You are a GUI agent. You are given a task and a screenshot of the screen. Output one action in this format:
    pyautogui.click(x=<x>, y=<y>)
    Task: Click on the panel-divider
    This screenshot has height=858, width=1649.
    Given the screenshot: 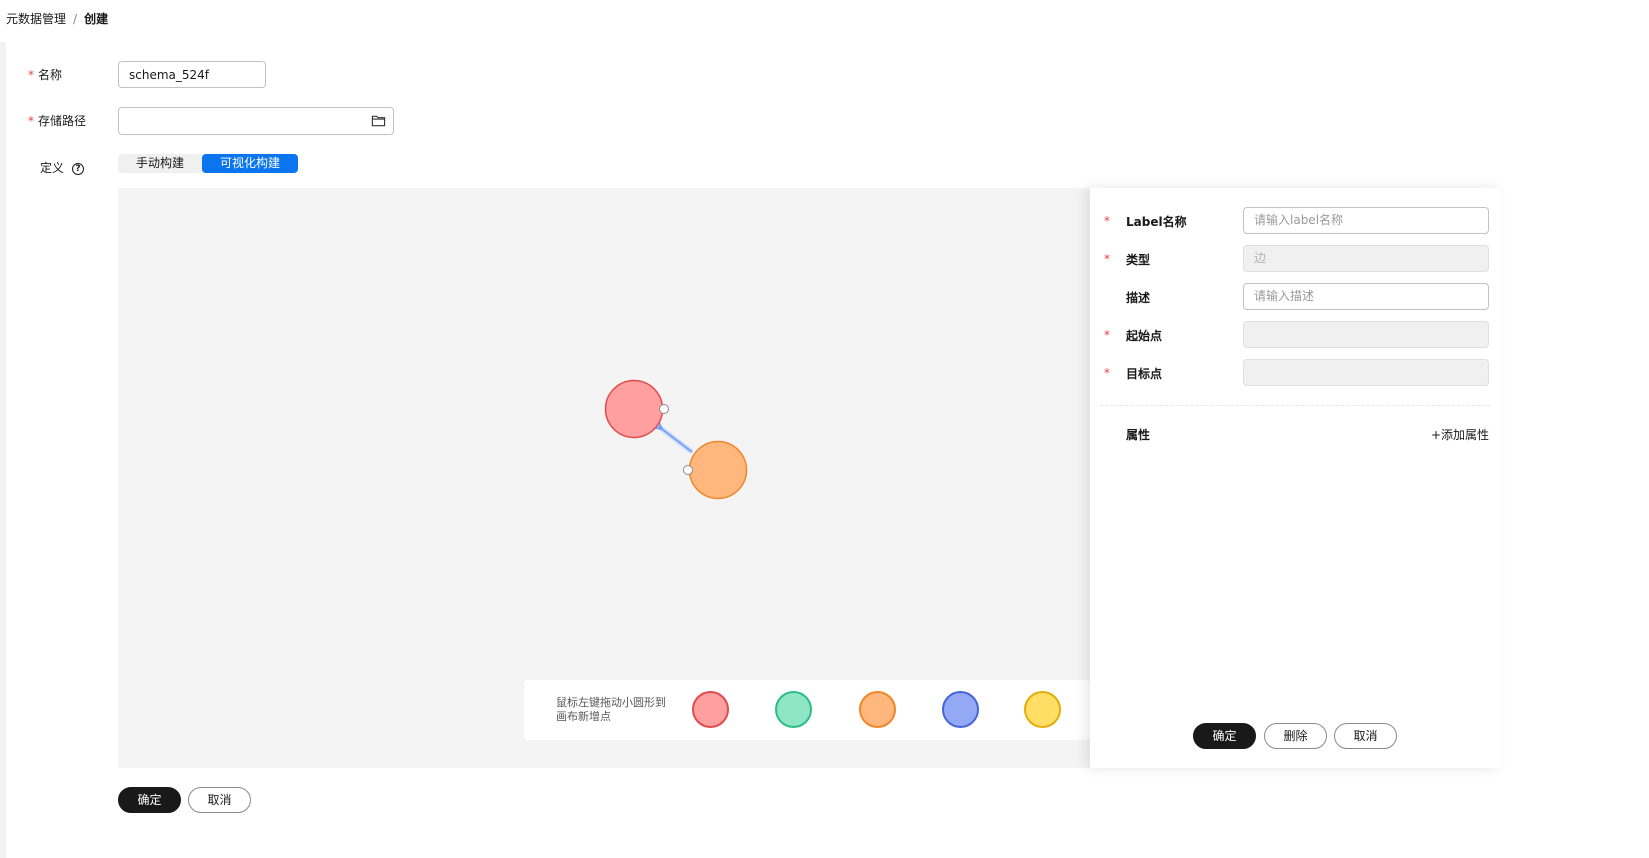 What is the action you would take?
    pyautogui.click(x=1295, y=405)
    